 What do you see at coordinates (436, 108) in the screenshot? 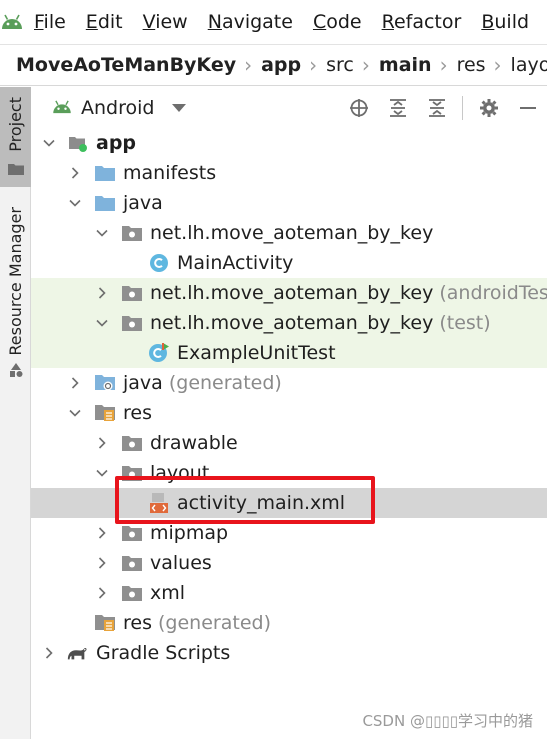
I see `collapse-all-icon` at bounding box center [436, 108].